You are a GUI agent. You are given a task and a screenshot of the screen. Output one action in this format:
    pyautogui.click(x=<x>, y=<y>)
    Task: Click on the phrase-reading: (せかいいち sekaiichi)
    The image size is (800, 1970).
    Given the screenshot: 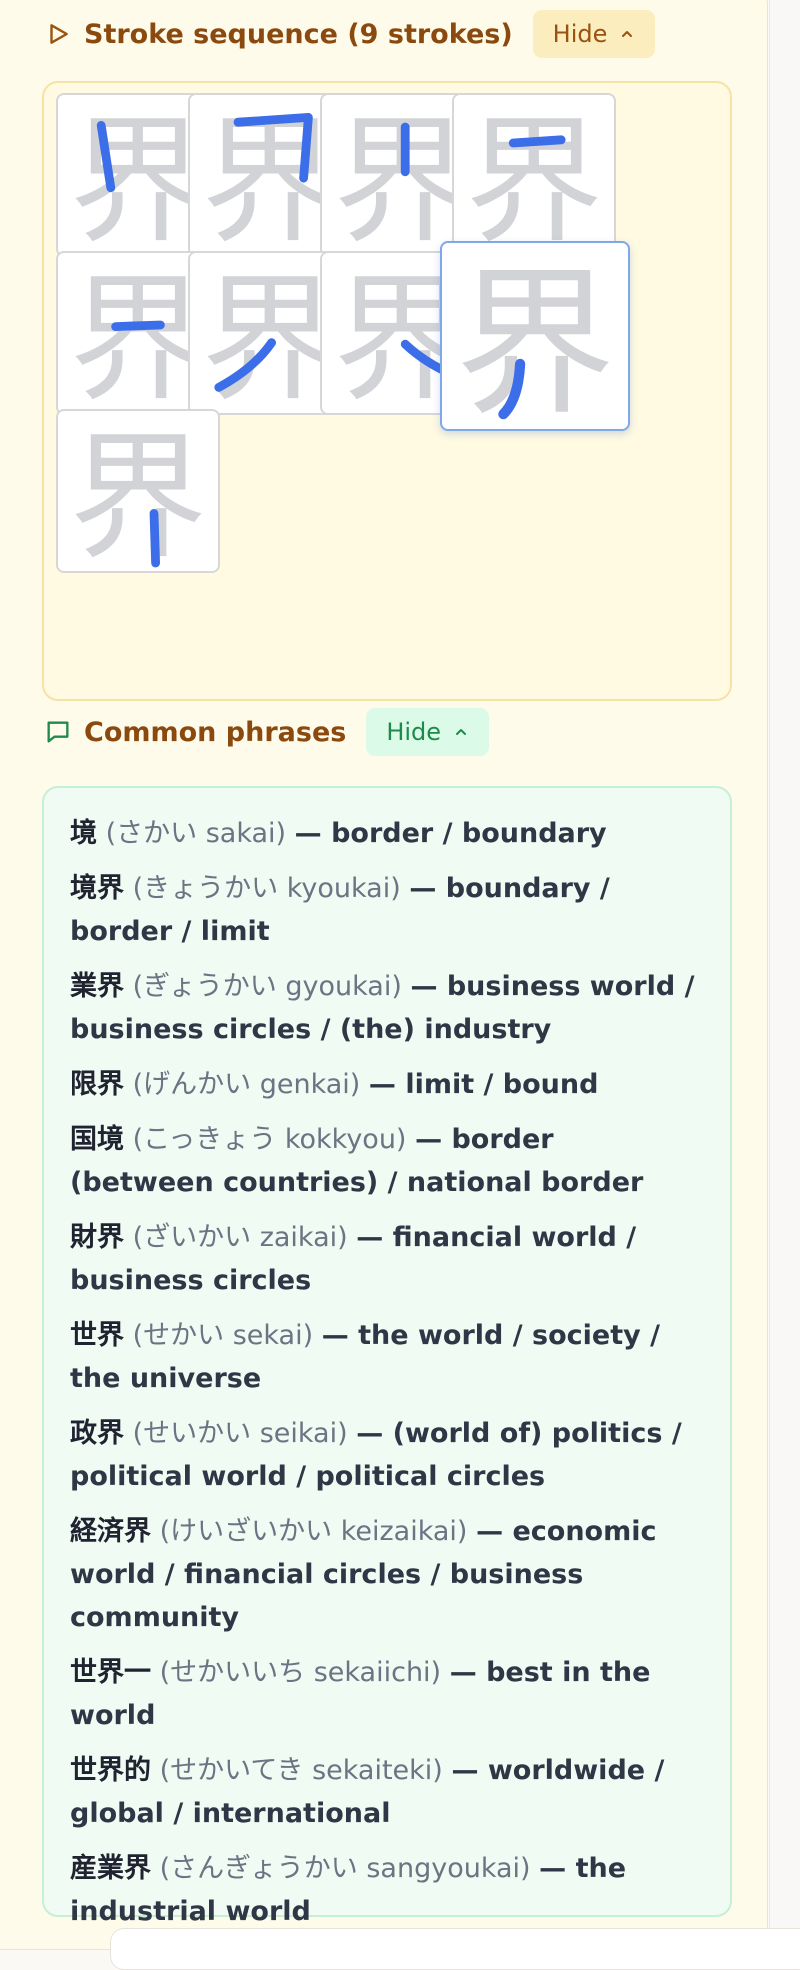 What is the action you would take?
    pyautogui.click(x=300, y=1672)
    